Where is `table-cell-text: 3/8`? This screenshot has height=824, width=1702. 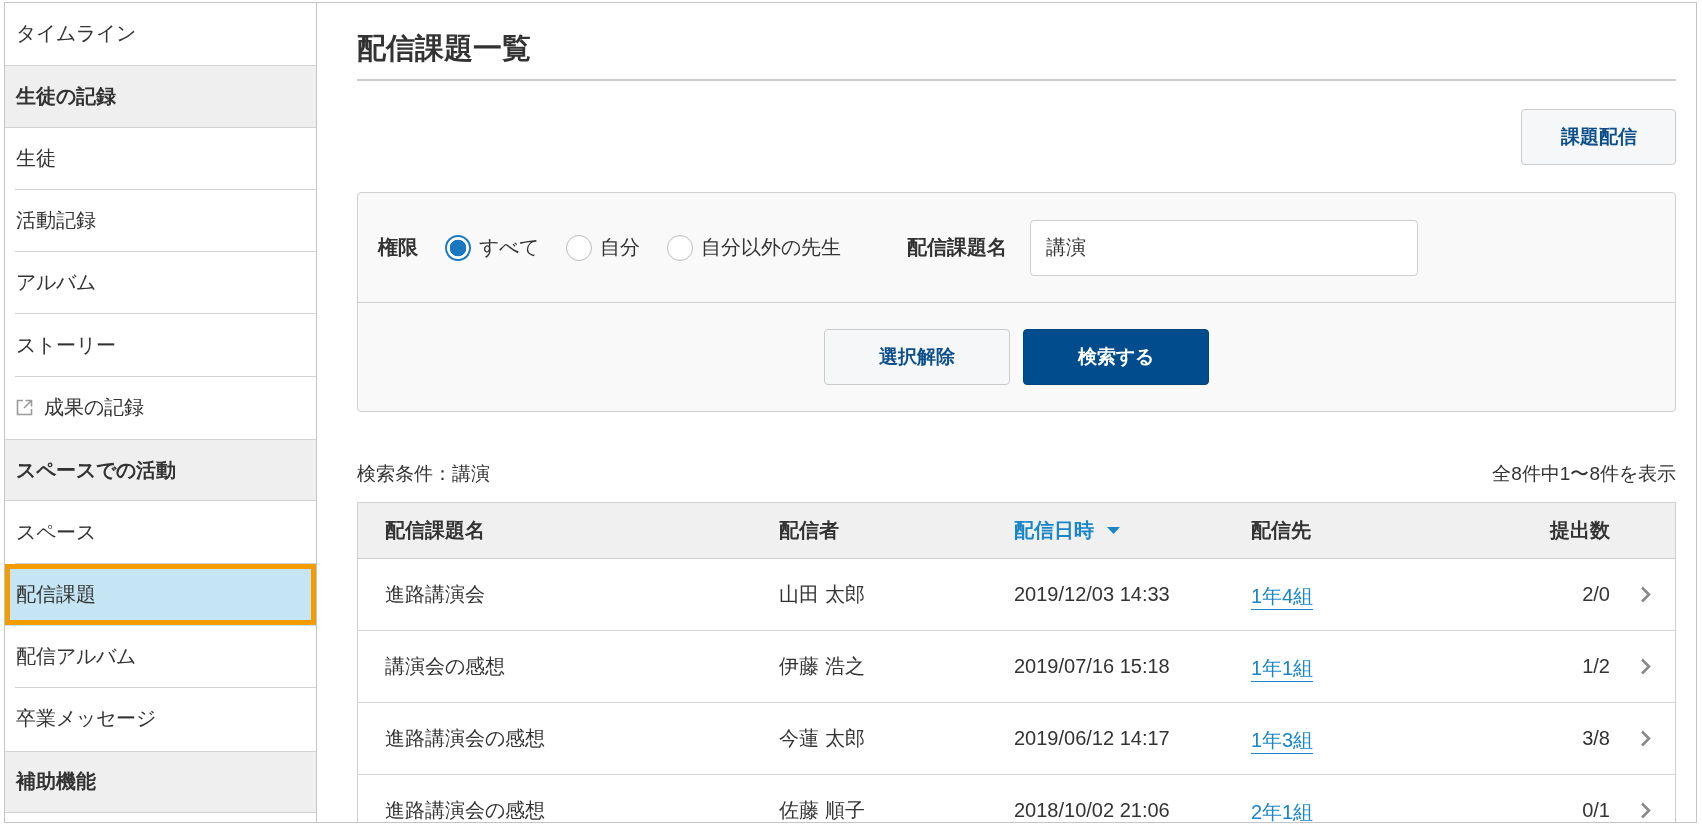
table-cell-text: 3/8 is located at coordinates (1596, 738).